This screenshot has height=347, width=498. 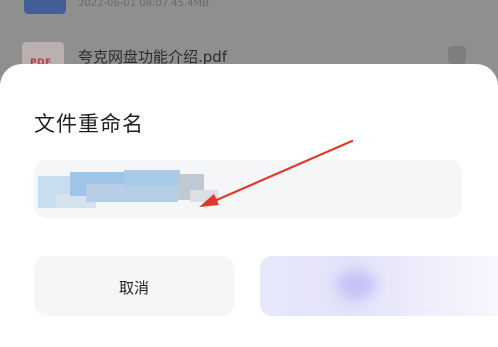 I want to click on blurred-confirm-label, so click(x=356, y=285).